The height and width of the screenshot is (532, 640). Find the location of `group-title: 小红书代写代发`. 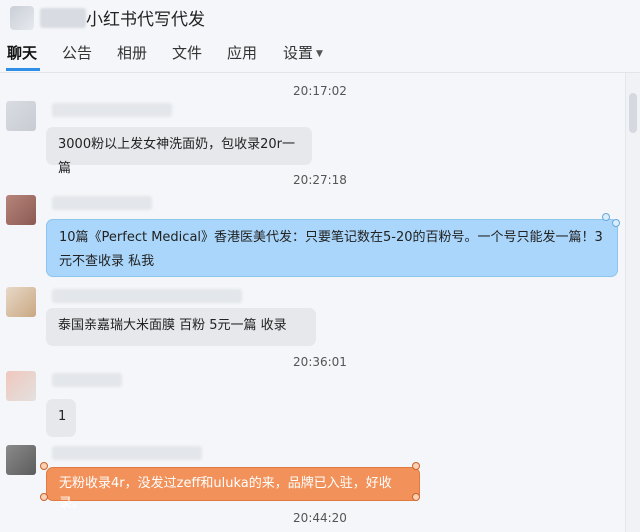

group-title: 小红书代写代发 is located at coordinates (145, 20).